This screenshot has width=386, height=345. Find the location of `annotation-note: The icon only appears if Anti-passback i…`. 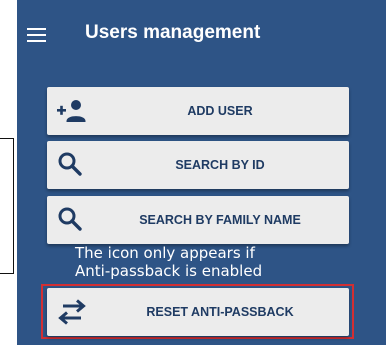

annotation-note: The icon only appears if Anti-passback i… is located at coordinates (168, 262).